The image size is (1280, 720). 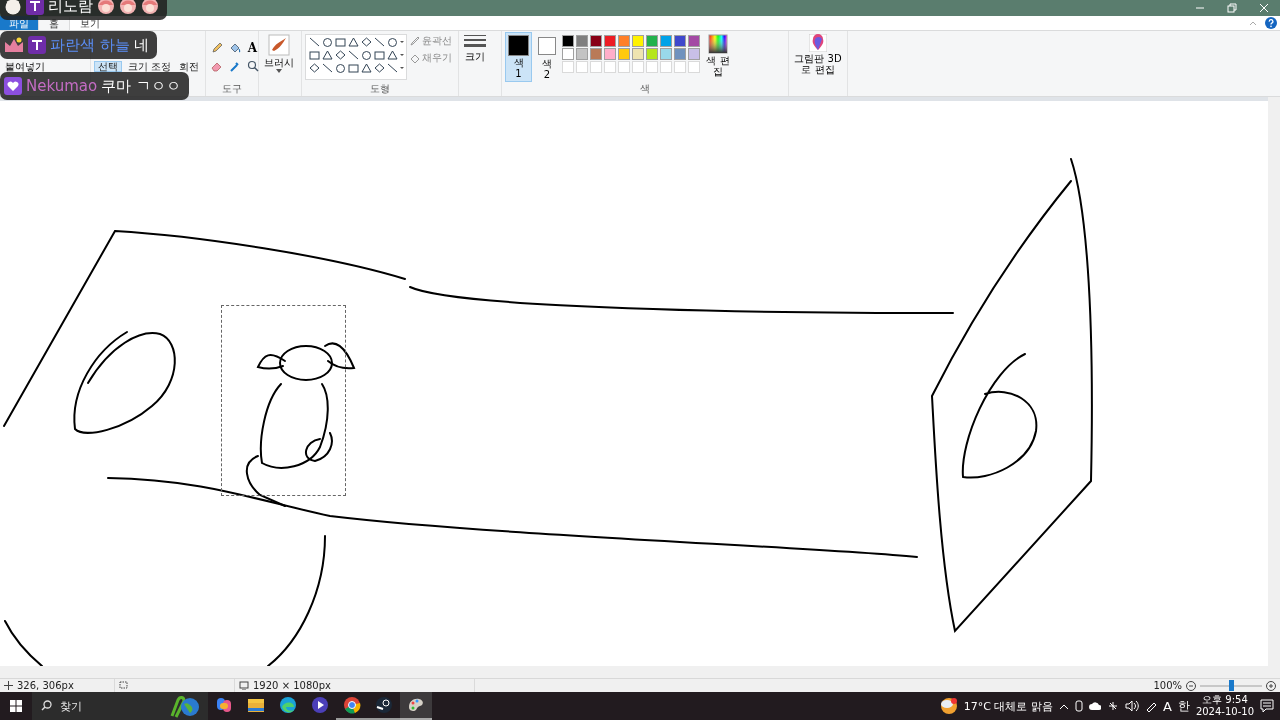 I want to click on input-mode: A, so click(x=1167, y=706).